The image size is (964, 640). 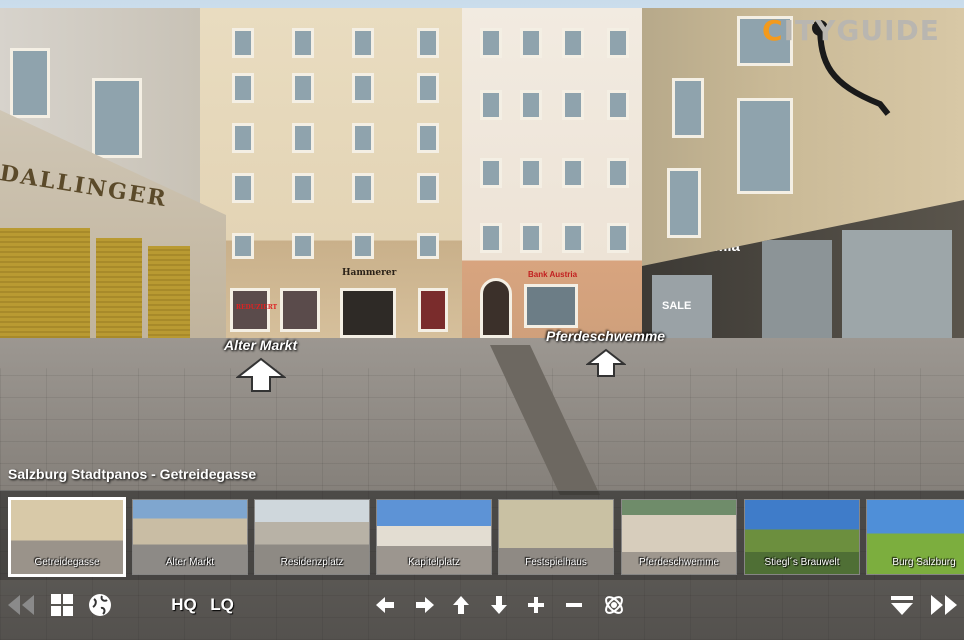 What do you see at coordinates (802, 562) in the screenshot?
I see `thumbnail-label: Stiegl´s Brauwelt` at bounding box center [802, 562].